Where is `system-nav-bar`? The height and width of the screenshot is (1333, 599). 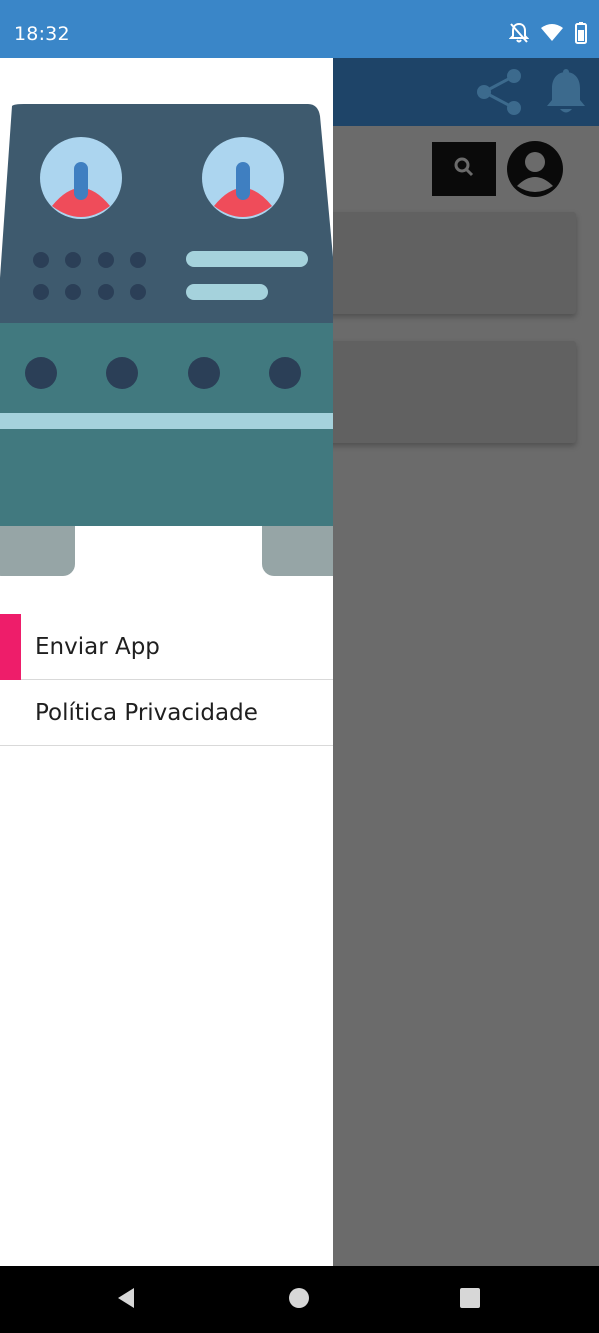 system-nav-bar is located at coordinates (299, 1299).